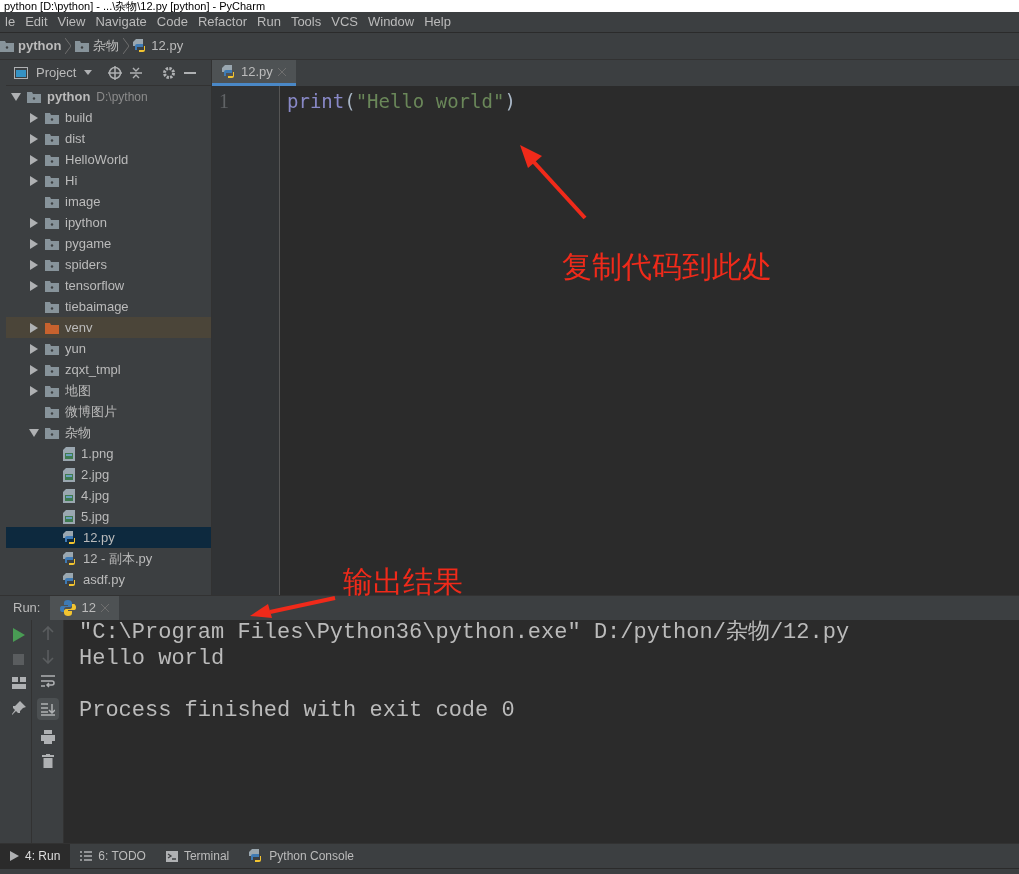  Describe the element at coordinates (108, 201) in the screenshot. I see `tree-item: image` at that location.